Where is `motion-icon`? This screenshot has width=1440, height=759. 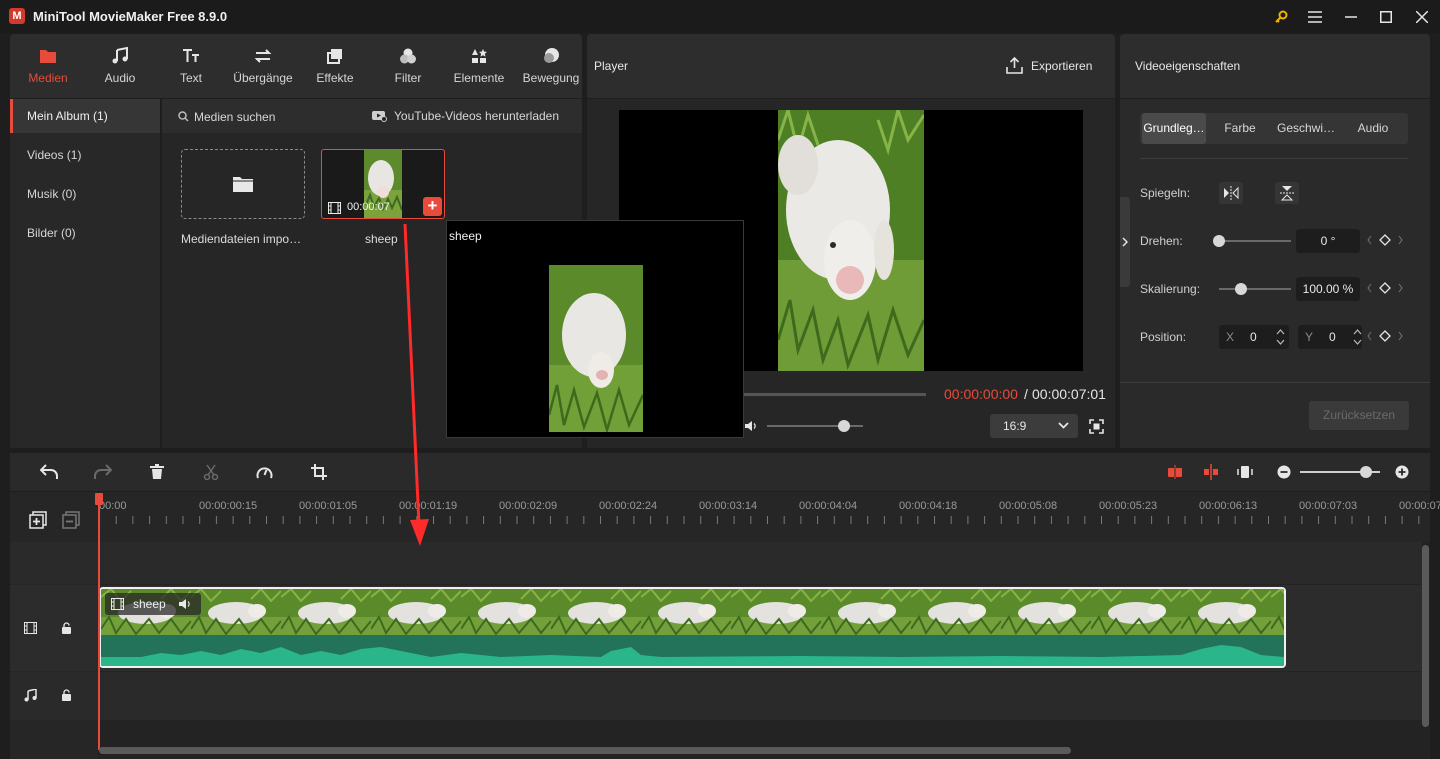 motion-icon is located at coordinates (551, 55).